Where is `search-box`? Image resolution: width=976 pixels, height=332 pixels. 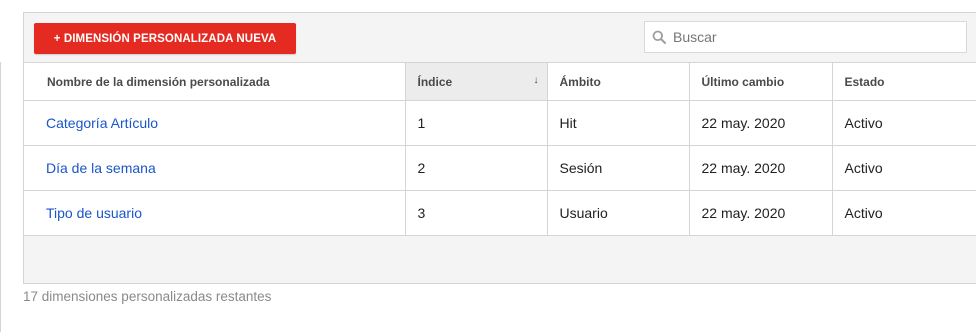
search-box is located at coordinates (805, 37).